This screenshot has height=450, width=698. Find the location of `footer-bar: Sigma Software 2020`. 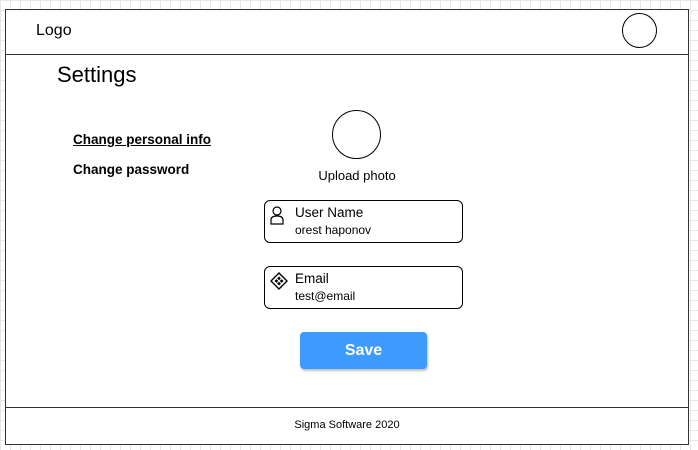

footer-bar: Sigma Software 2020 is located at coordinates (347, 425).